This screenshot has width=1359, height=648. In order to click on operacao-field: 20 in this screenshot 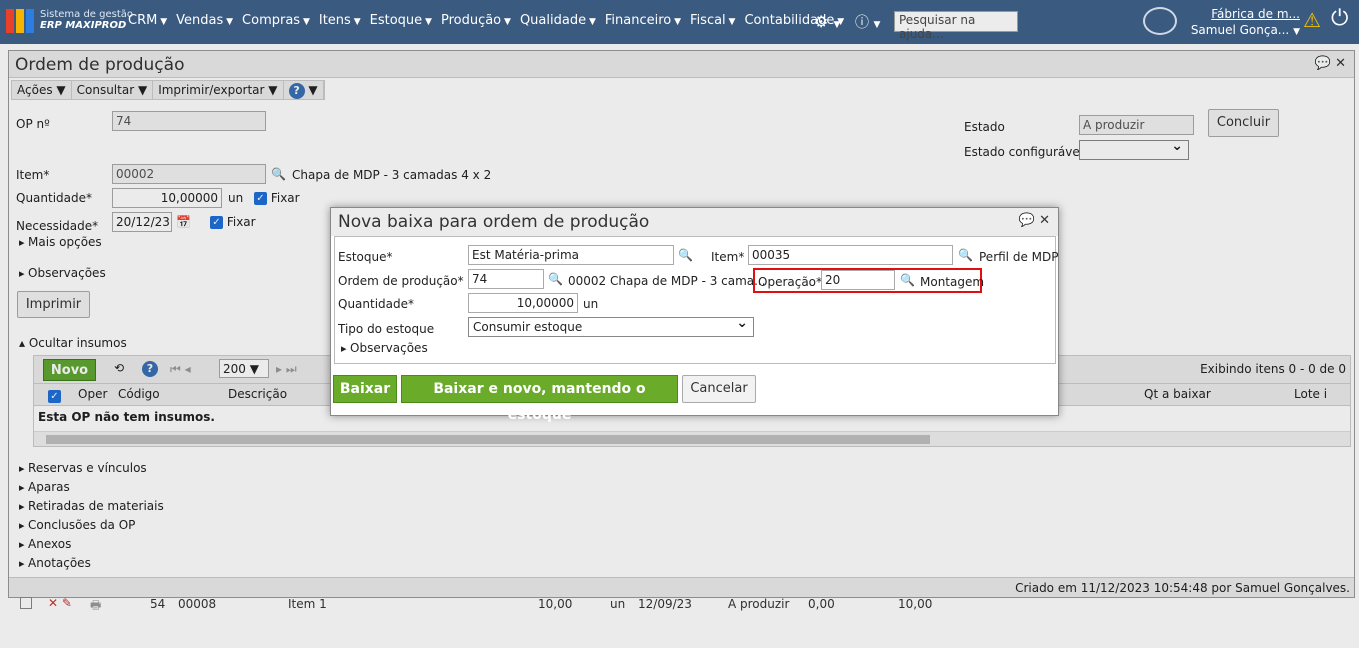, I will do `click(858, 280)`.